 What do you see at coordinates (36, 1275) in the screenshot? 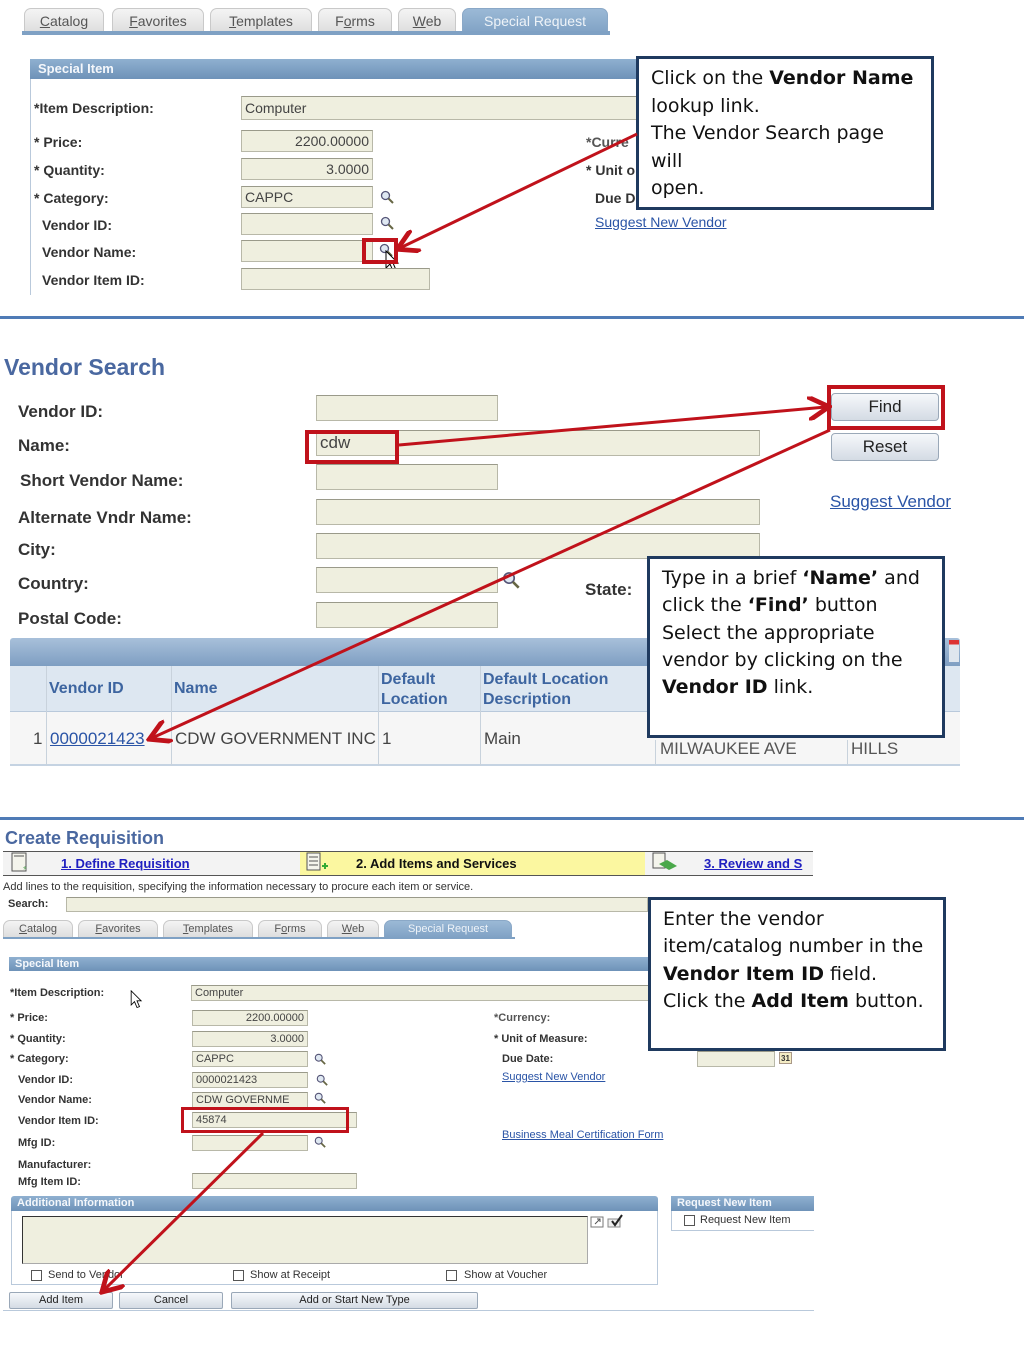
I see `send-to-vendor-checkbox` at bounding box center [36, 1275].